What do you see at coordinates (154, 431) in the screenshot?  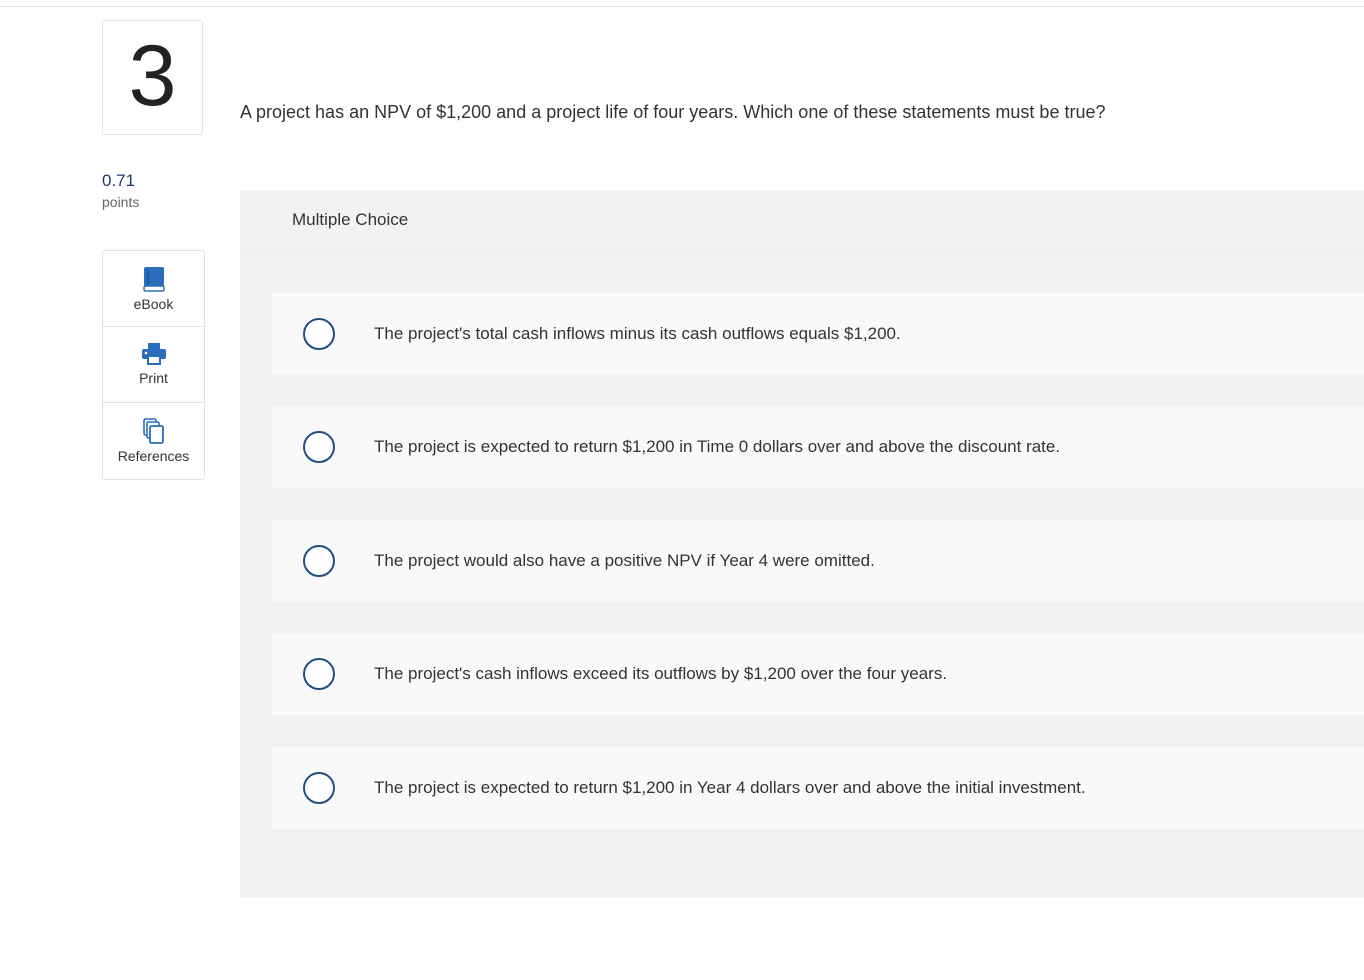 I see `documents-icon` at bounding box center [154, 431].